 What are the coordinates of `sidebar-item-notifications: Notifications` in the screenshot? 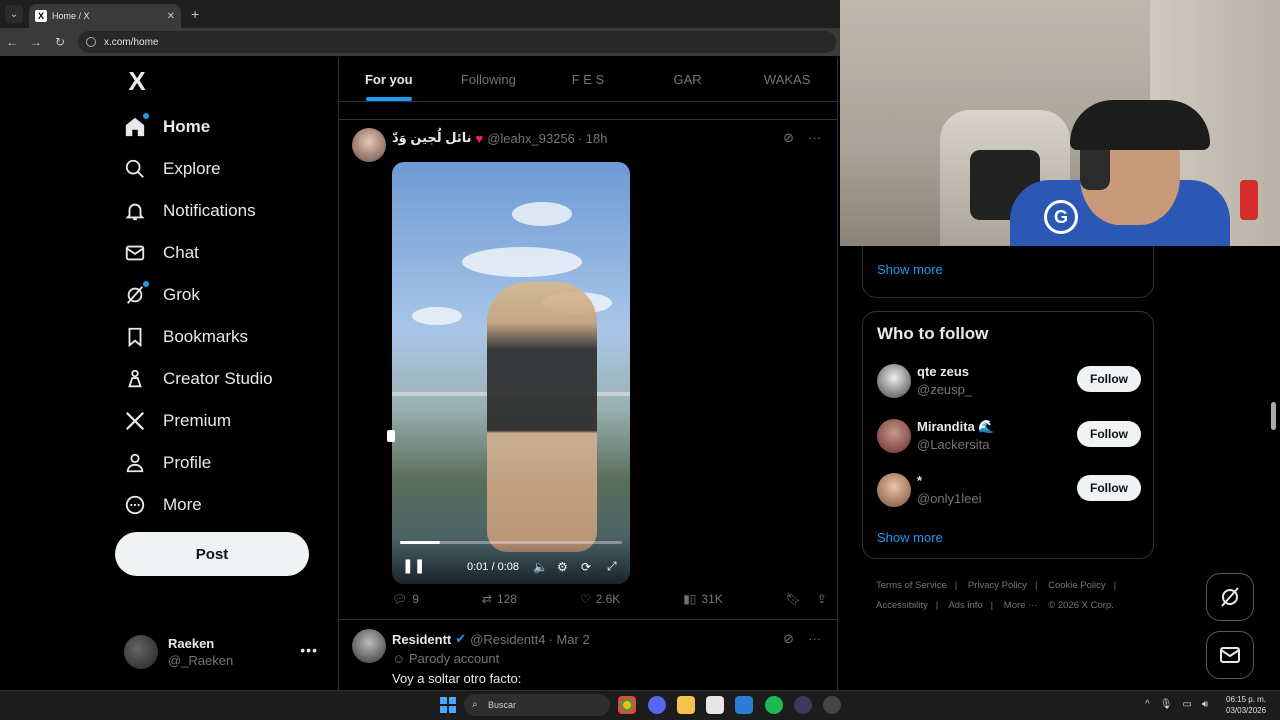 It's located at (190, 211).